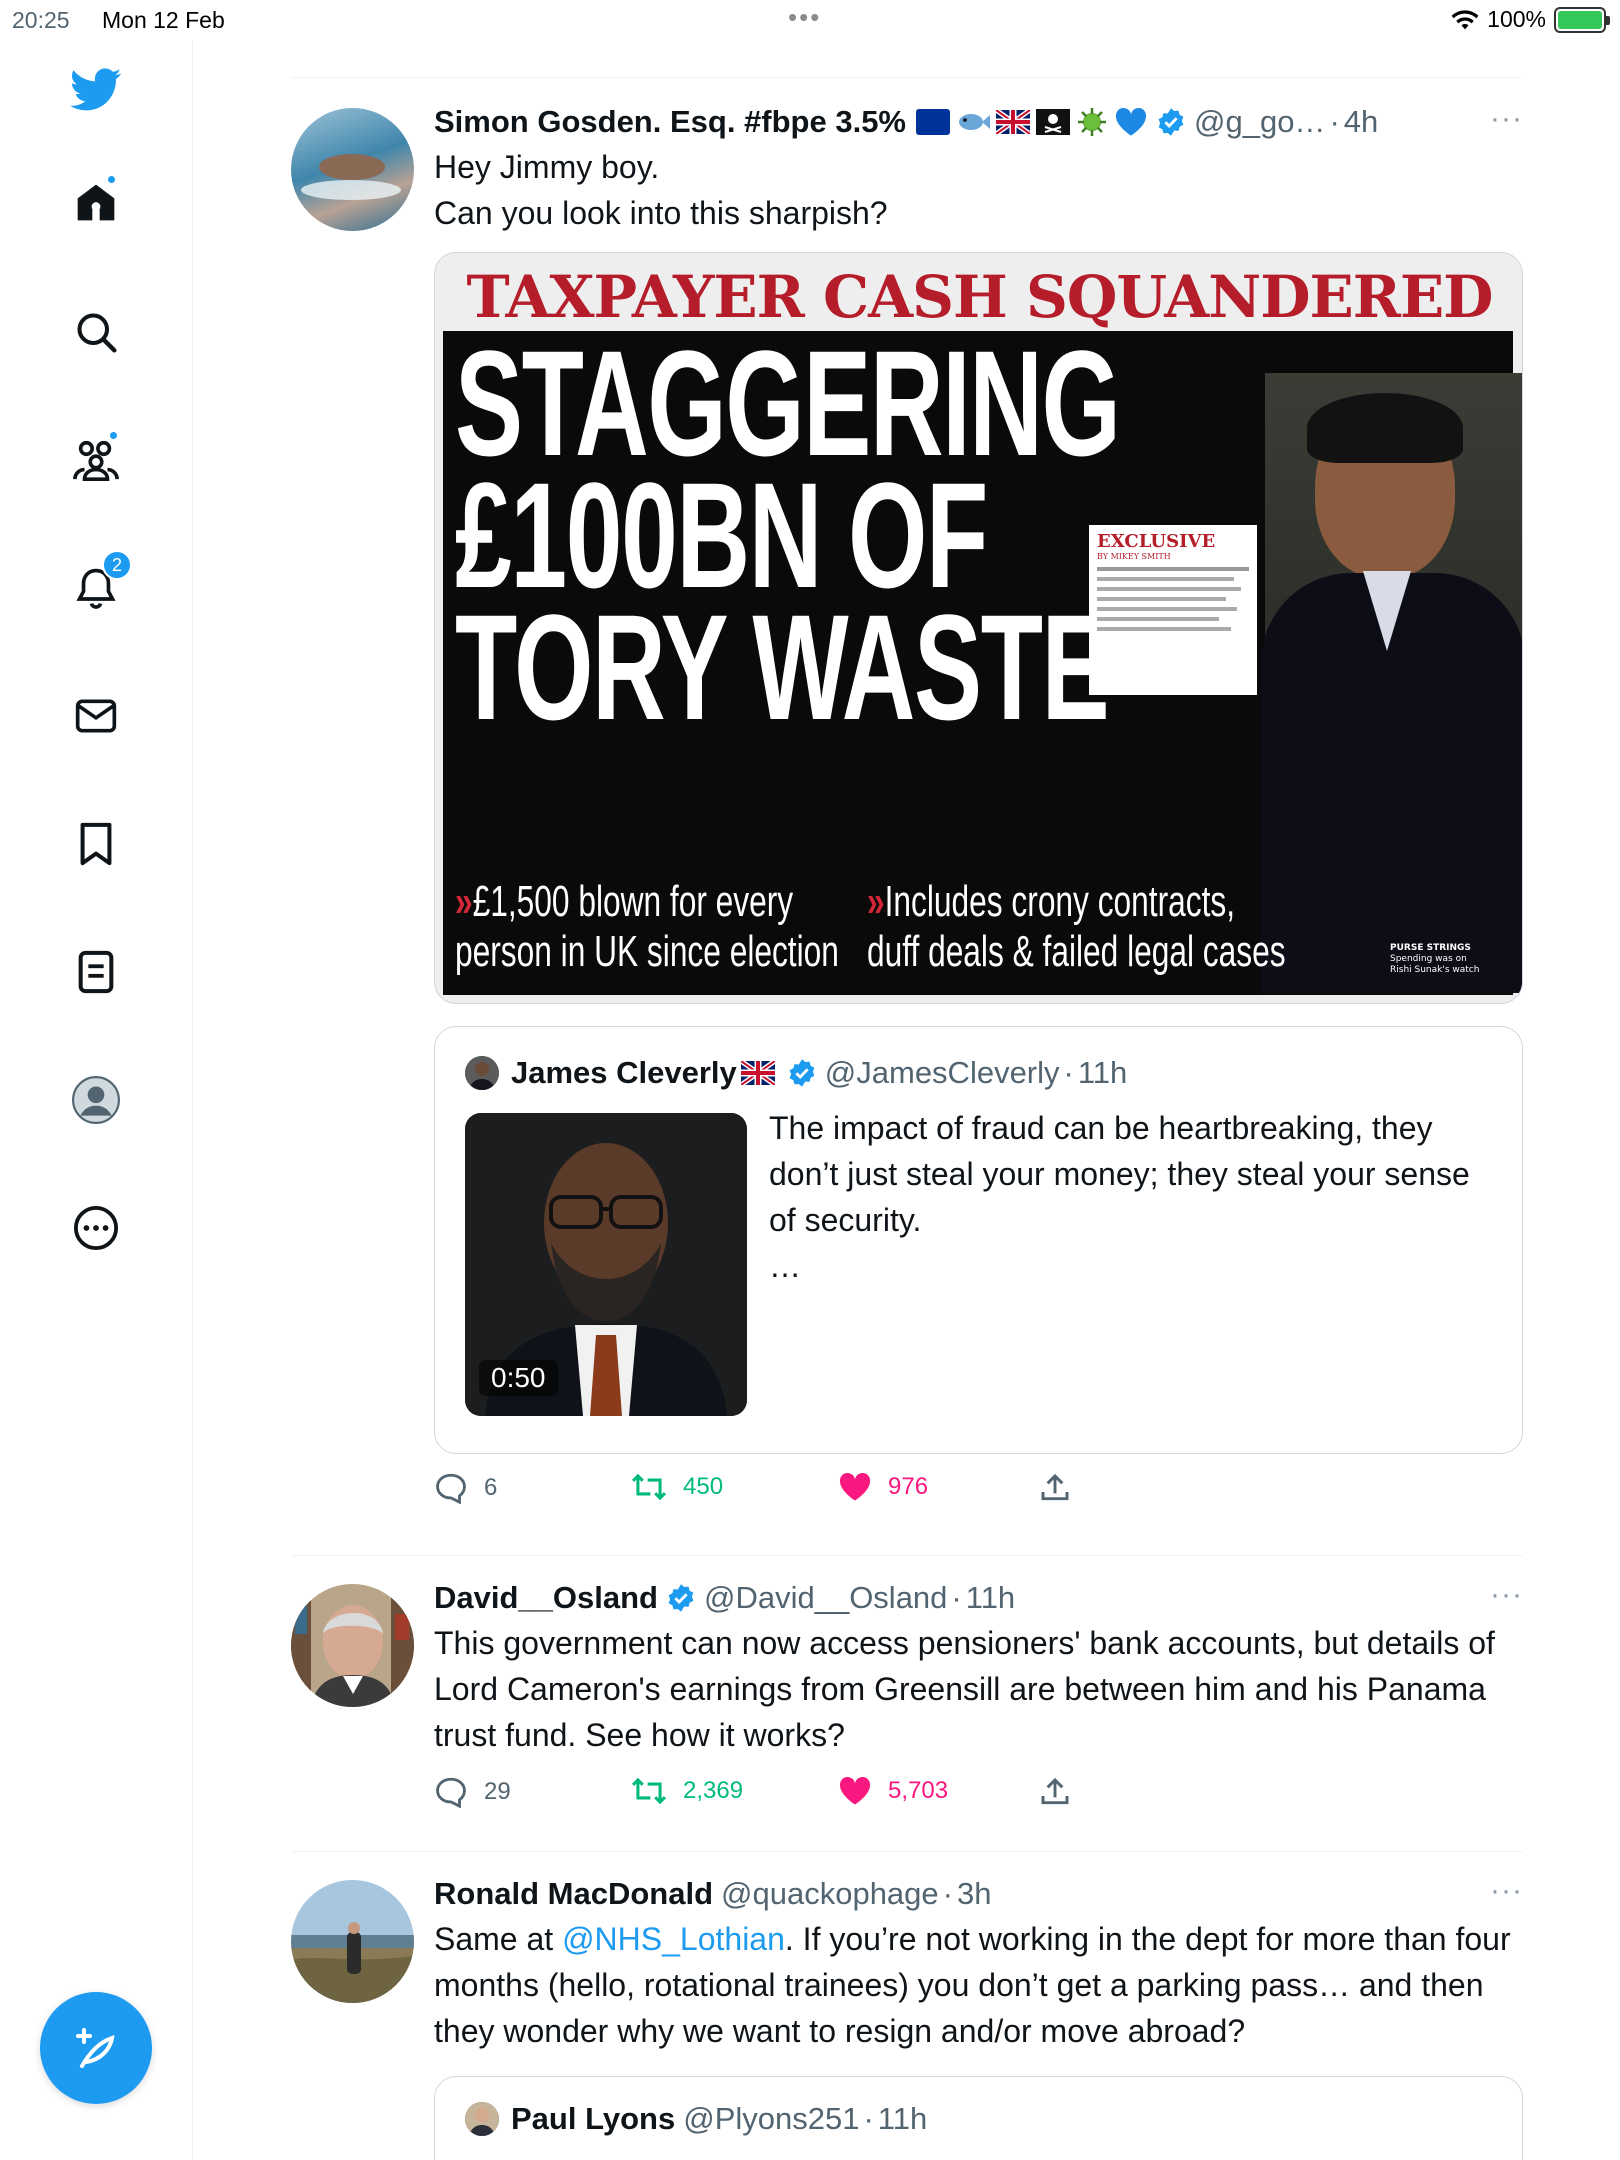  Describe the element at coordinates (117, 565) in the screenshot. I see `notifications-badge: 2` at that location.